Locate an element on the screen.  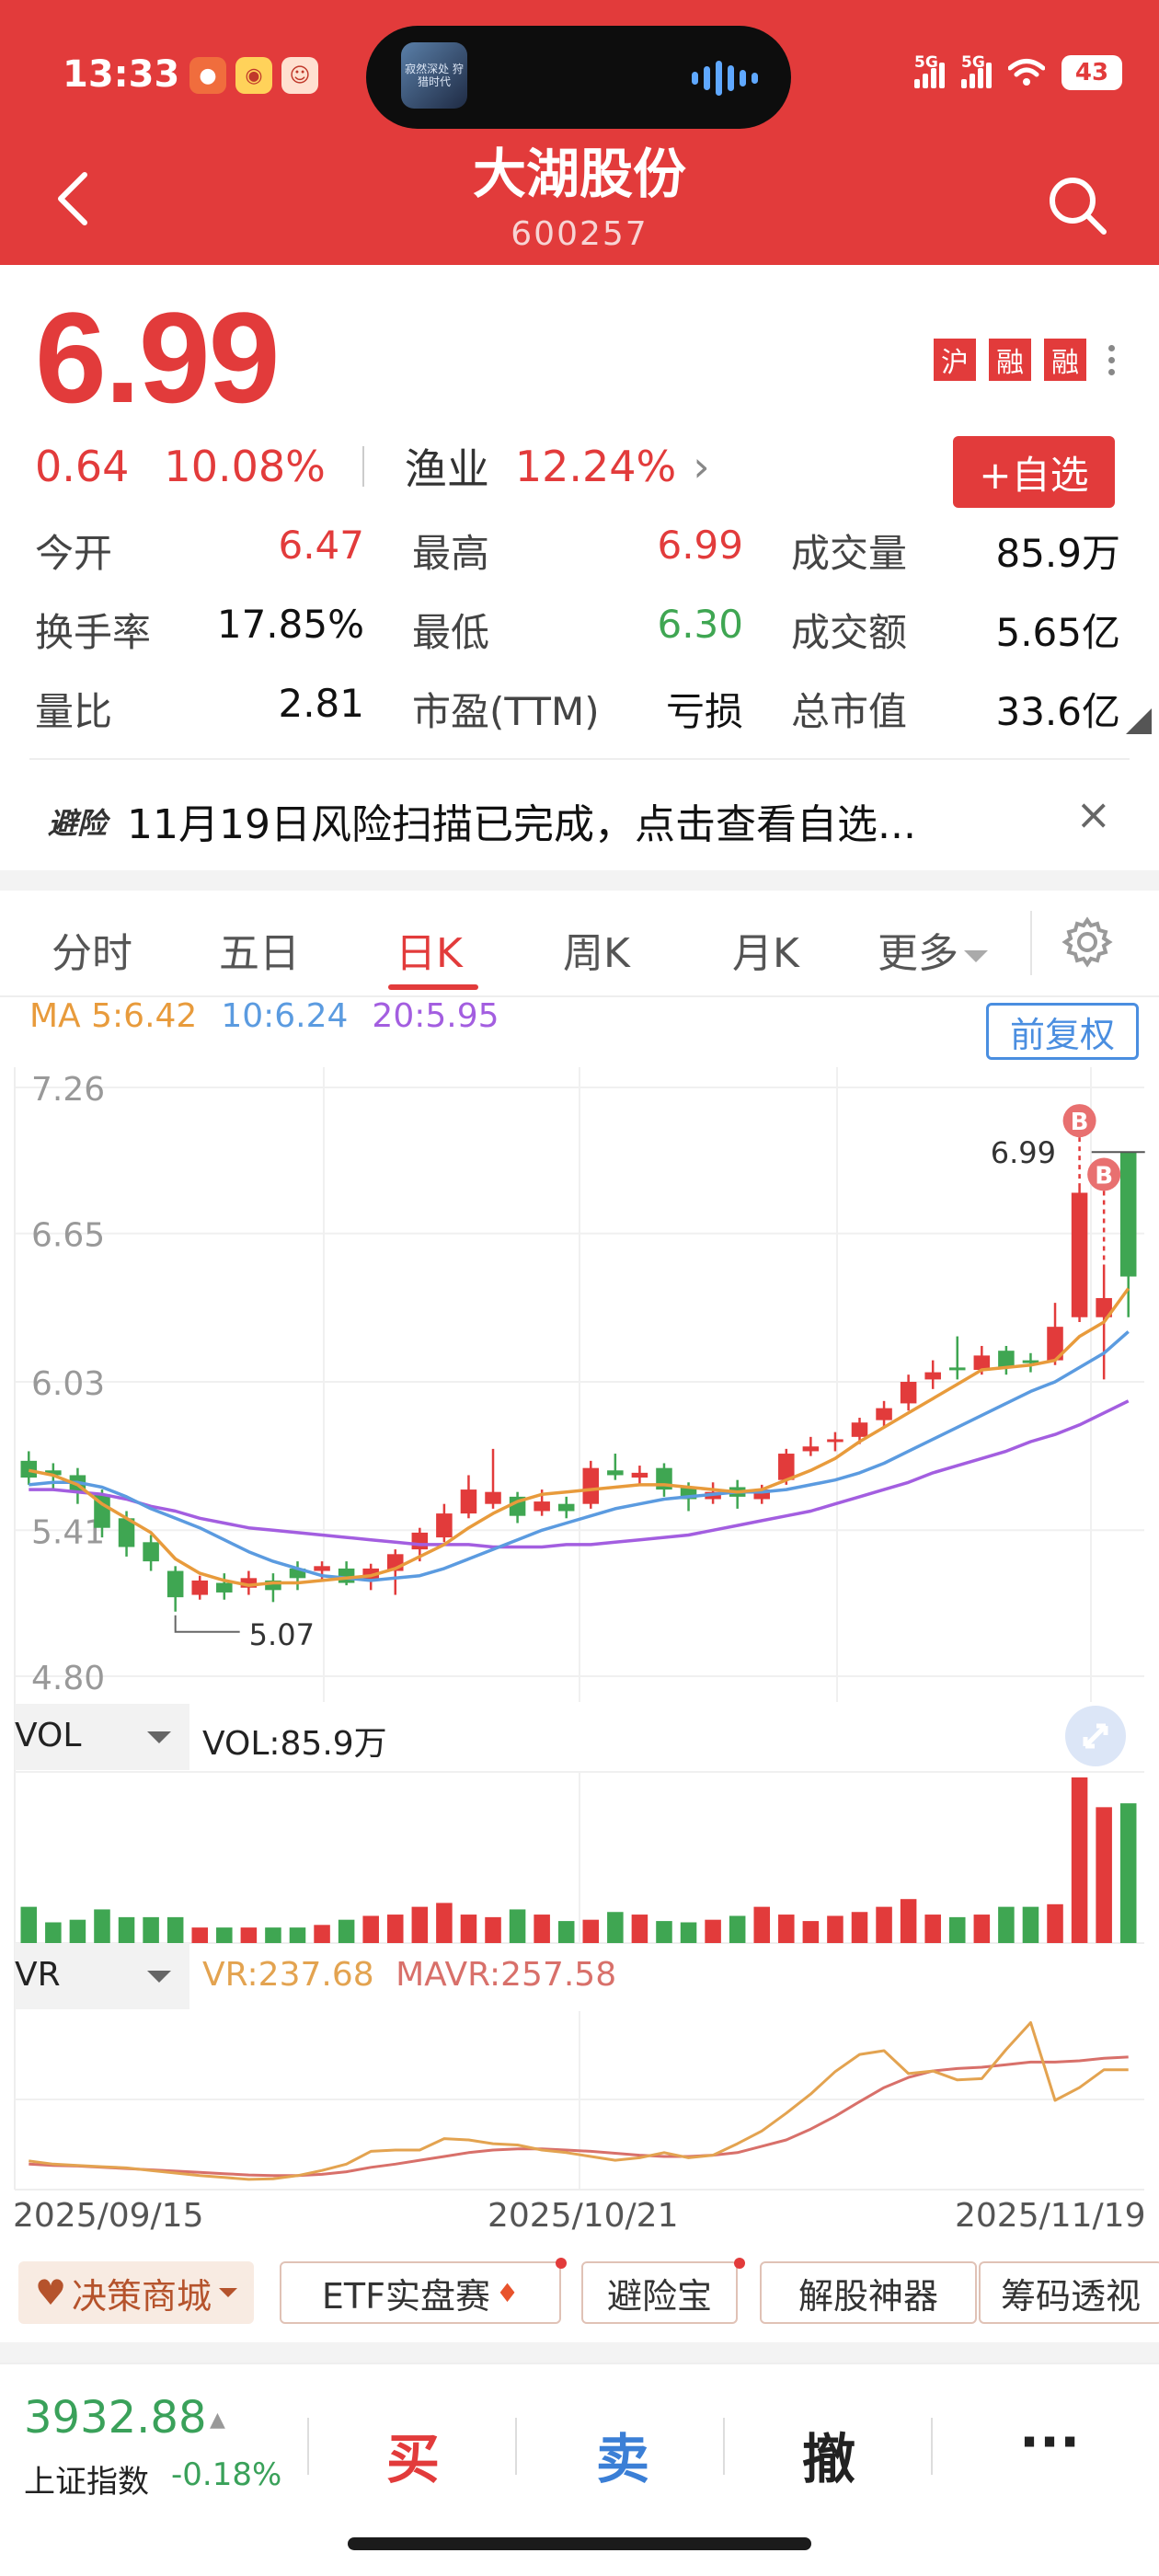
section-divider is located at coordinates (579, 2352).